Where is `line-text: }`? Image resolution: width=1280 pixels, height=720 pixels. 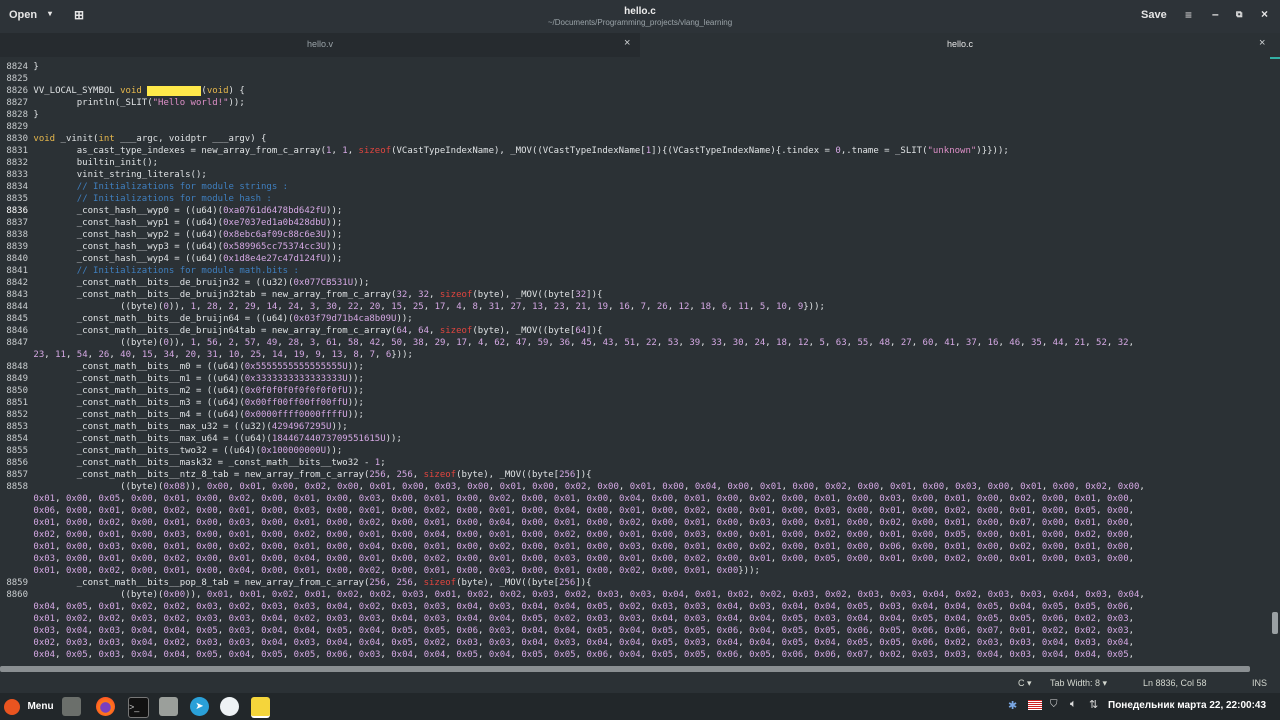 line-text: } is located at coordinates (33, 67).